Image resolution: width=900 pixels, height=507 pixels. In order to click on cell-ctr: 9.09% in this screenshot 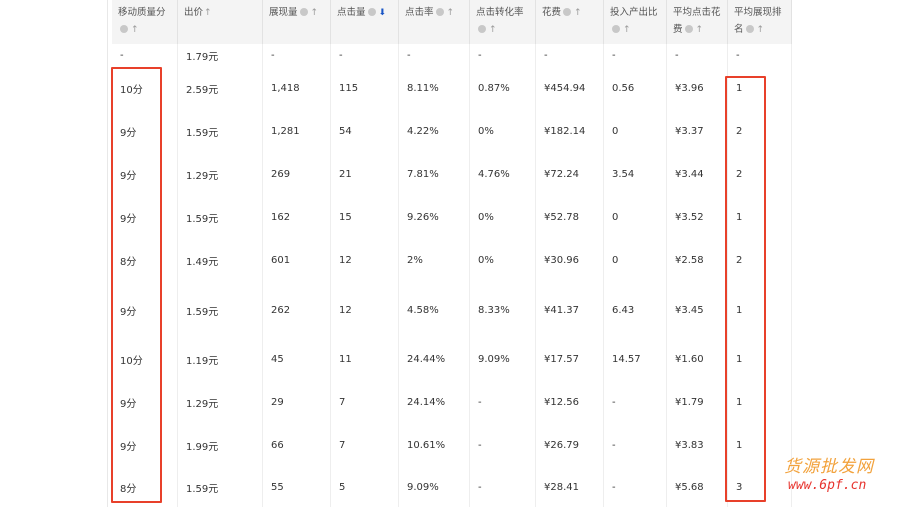, I will do `click(434, 487)`.